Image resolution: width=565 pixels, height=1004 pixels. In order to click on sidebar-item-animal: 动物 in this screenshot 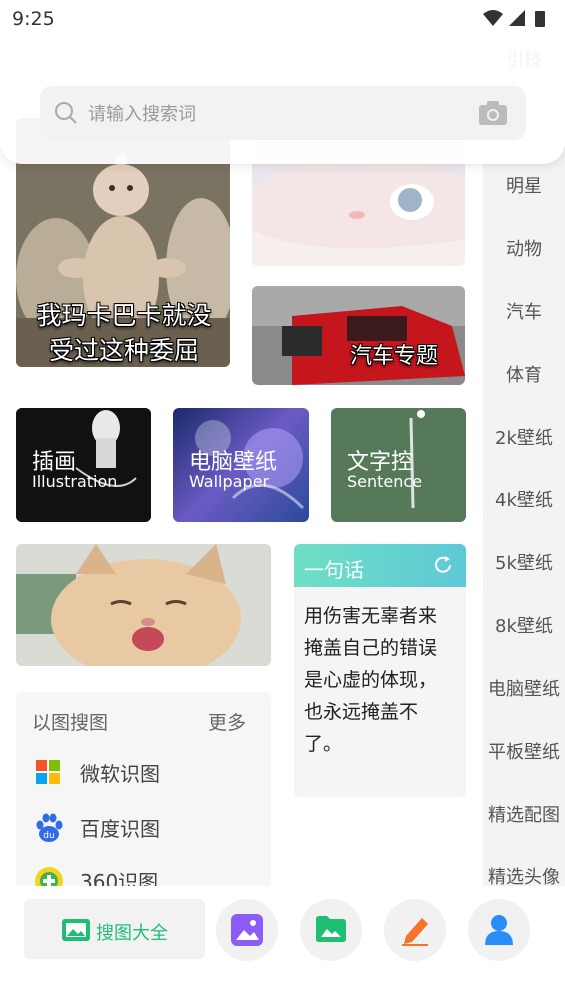, I will do `click(524, 248)`.